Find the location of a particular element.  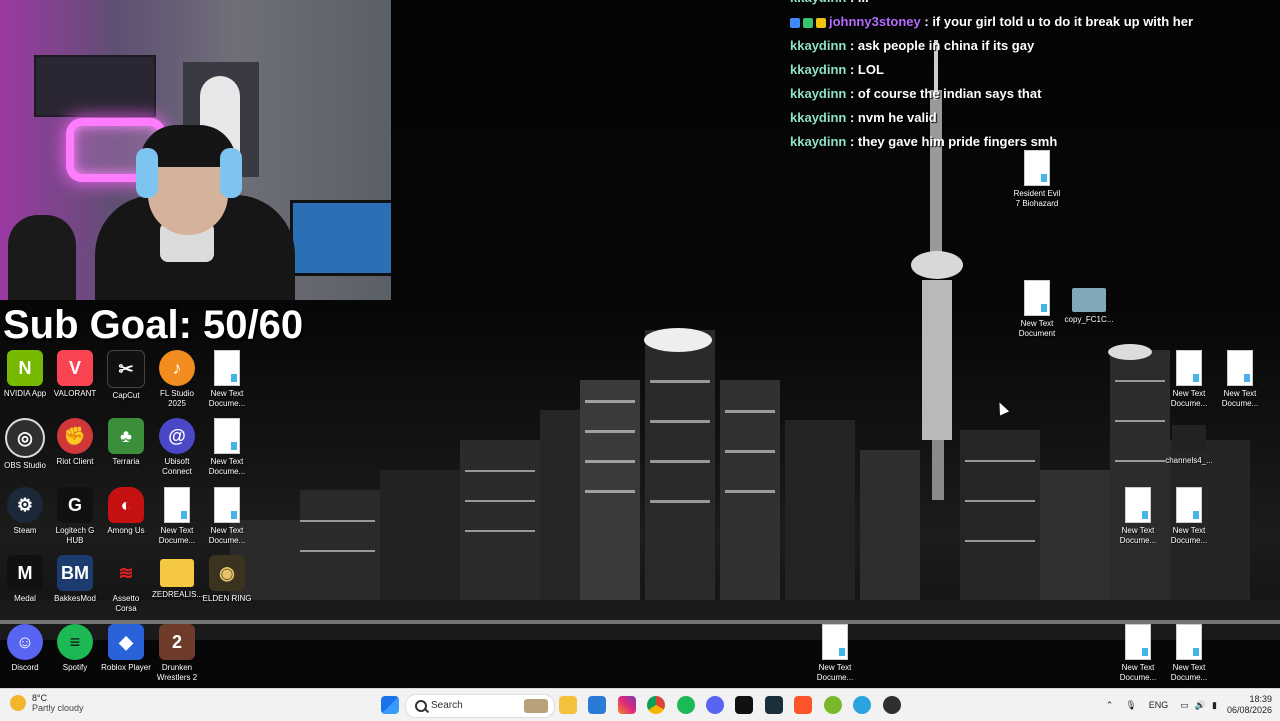

desktop-icon-nvidia-app: N NVIDIA App is located at coordinates (25, 374).